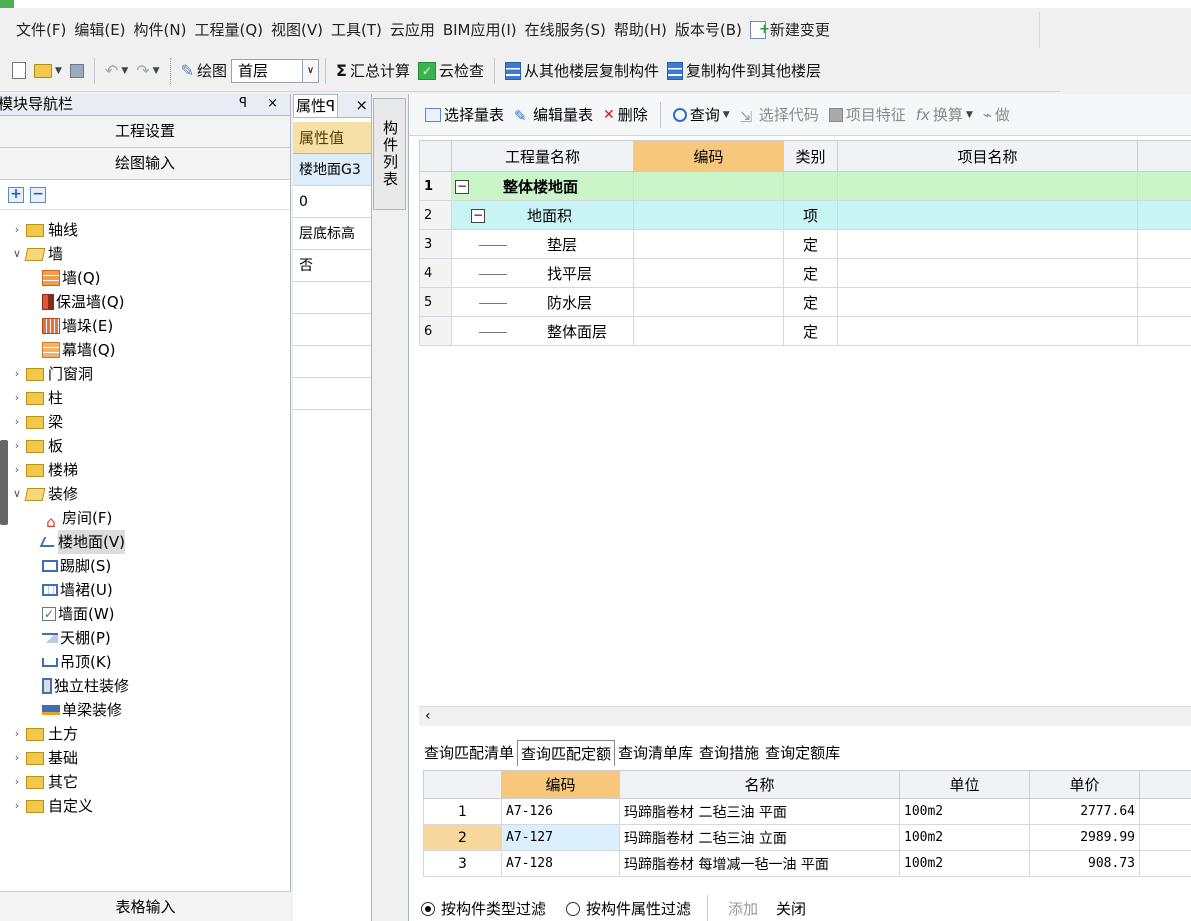 Image resolution: width=1191 pixels, height=921 pixels. I want to click on menu-item: 视图(V), so click(297, 30).